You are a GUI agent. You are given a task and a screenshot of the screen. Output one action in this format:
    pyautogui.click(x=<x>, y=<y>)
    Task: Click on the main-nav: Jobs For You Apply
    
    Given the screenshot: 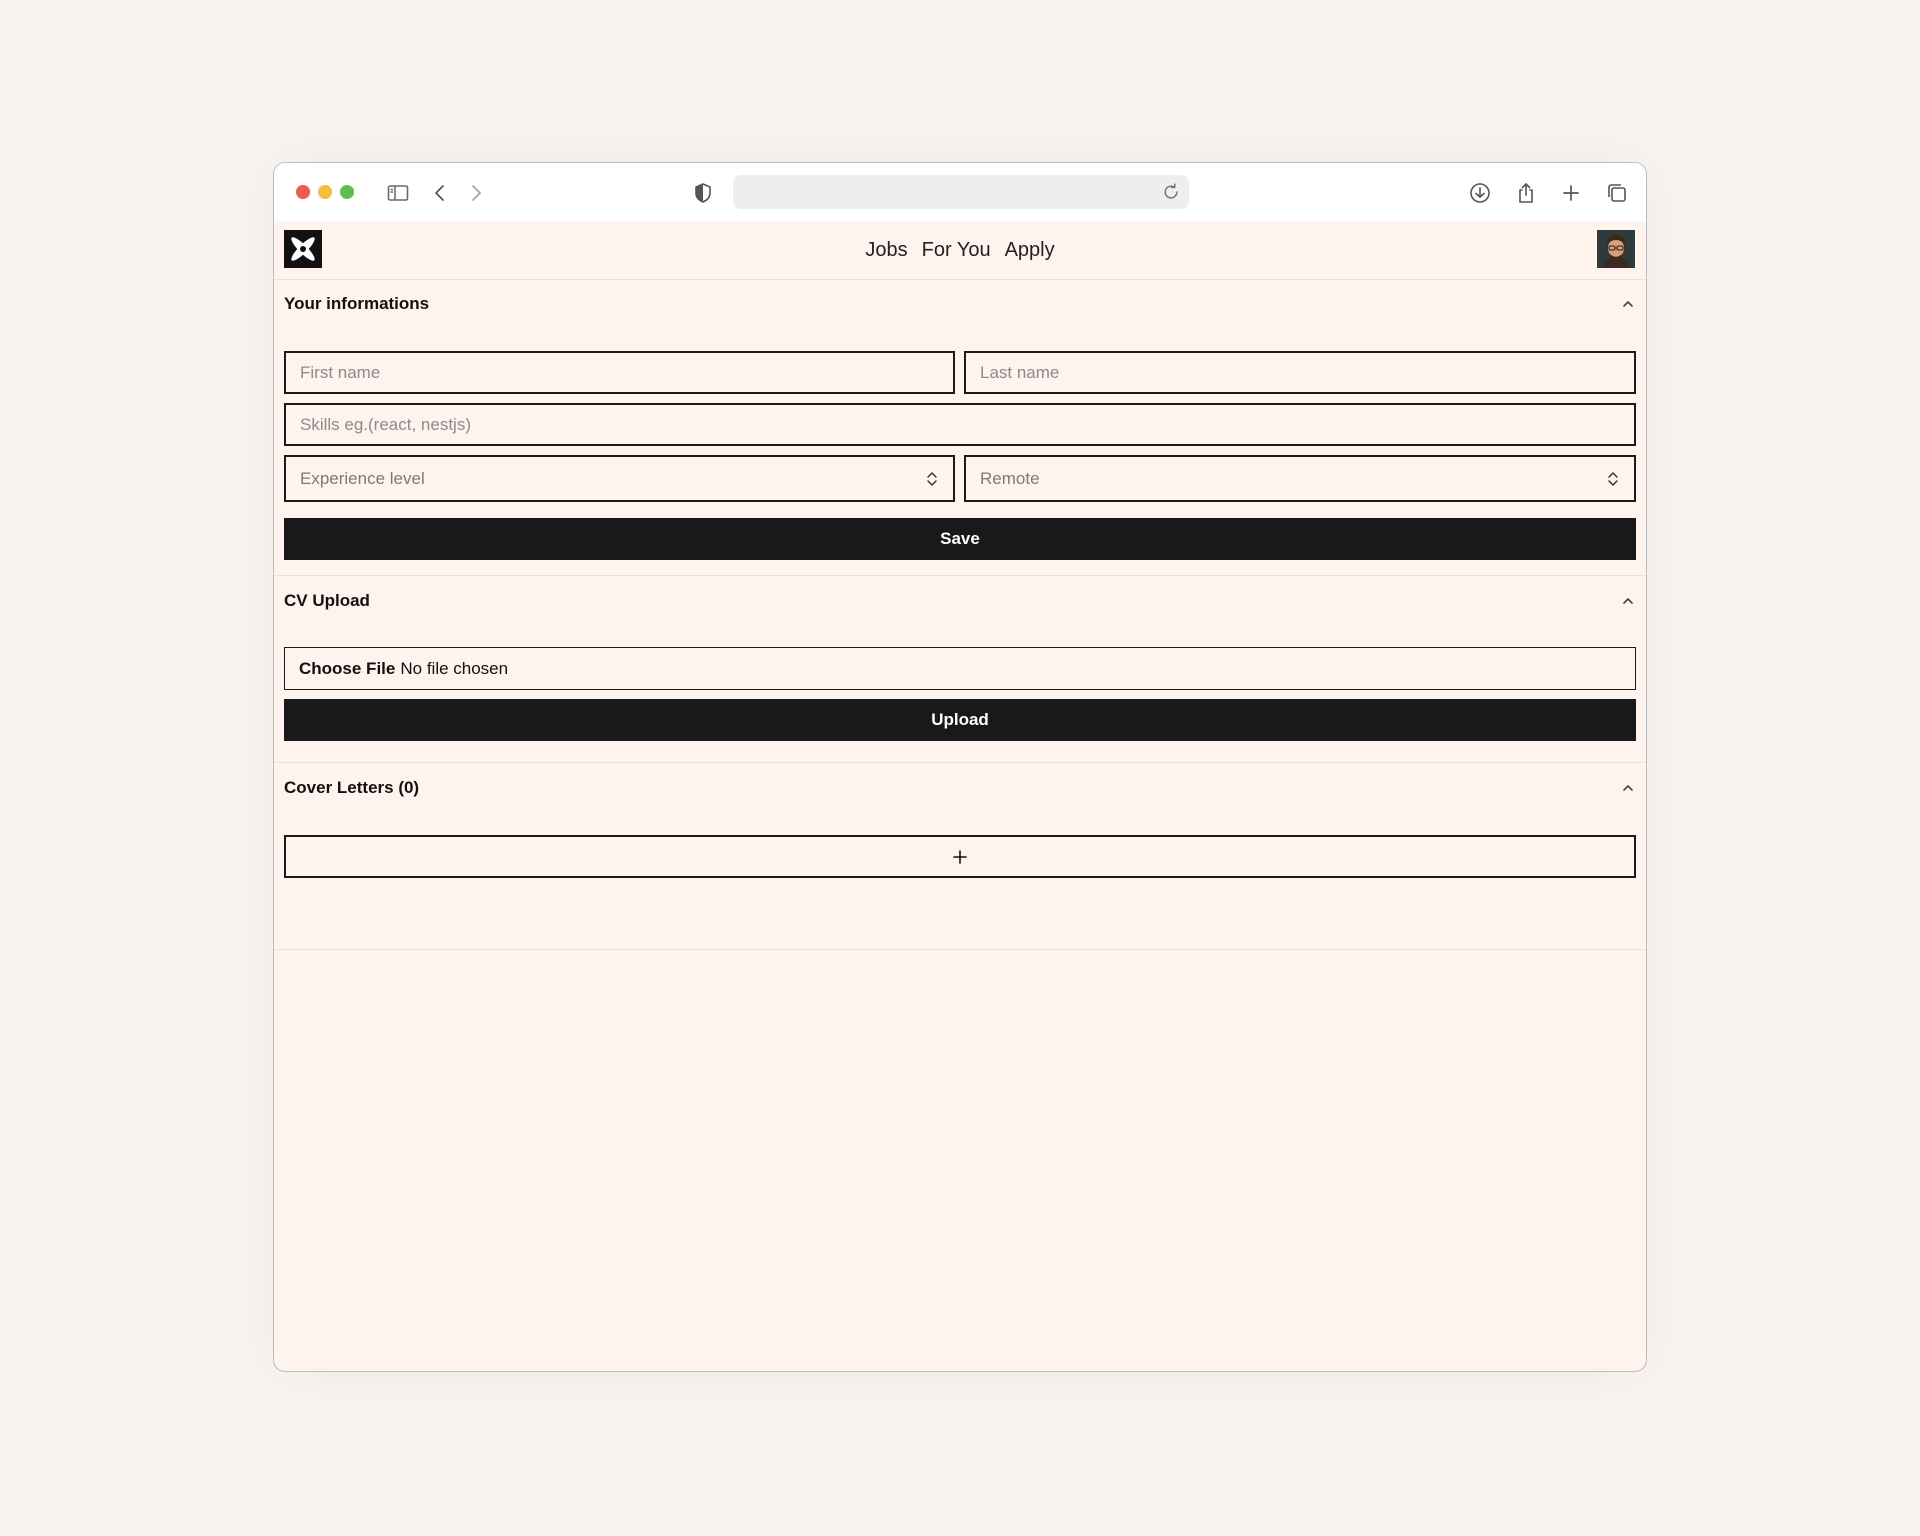 What is the action you would take?
    pyautogui.click(x=960, y=250)
    